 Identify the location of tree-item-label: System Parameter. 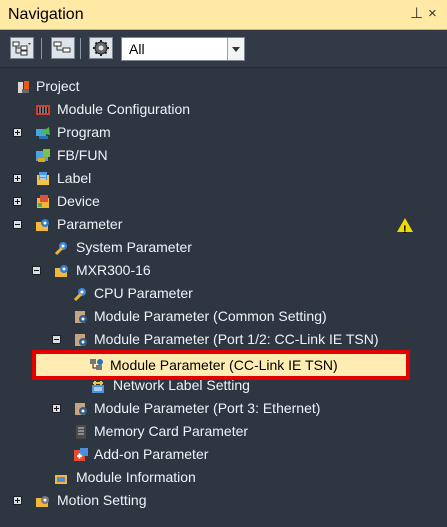
(134, 247).